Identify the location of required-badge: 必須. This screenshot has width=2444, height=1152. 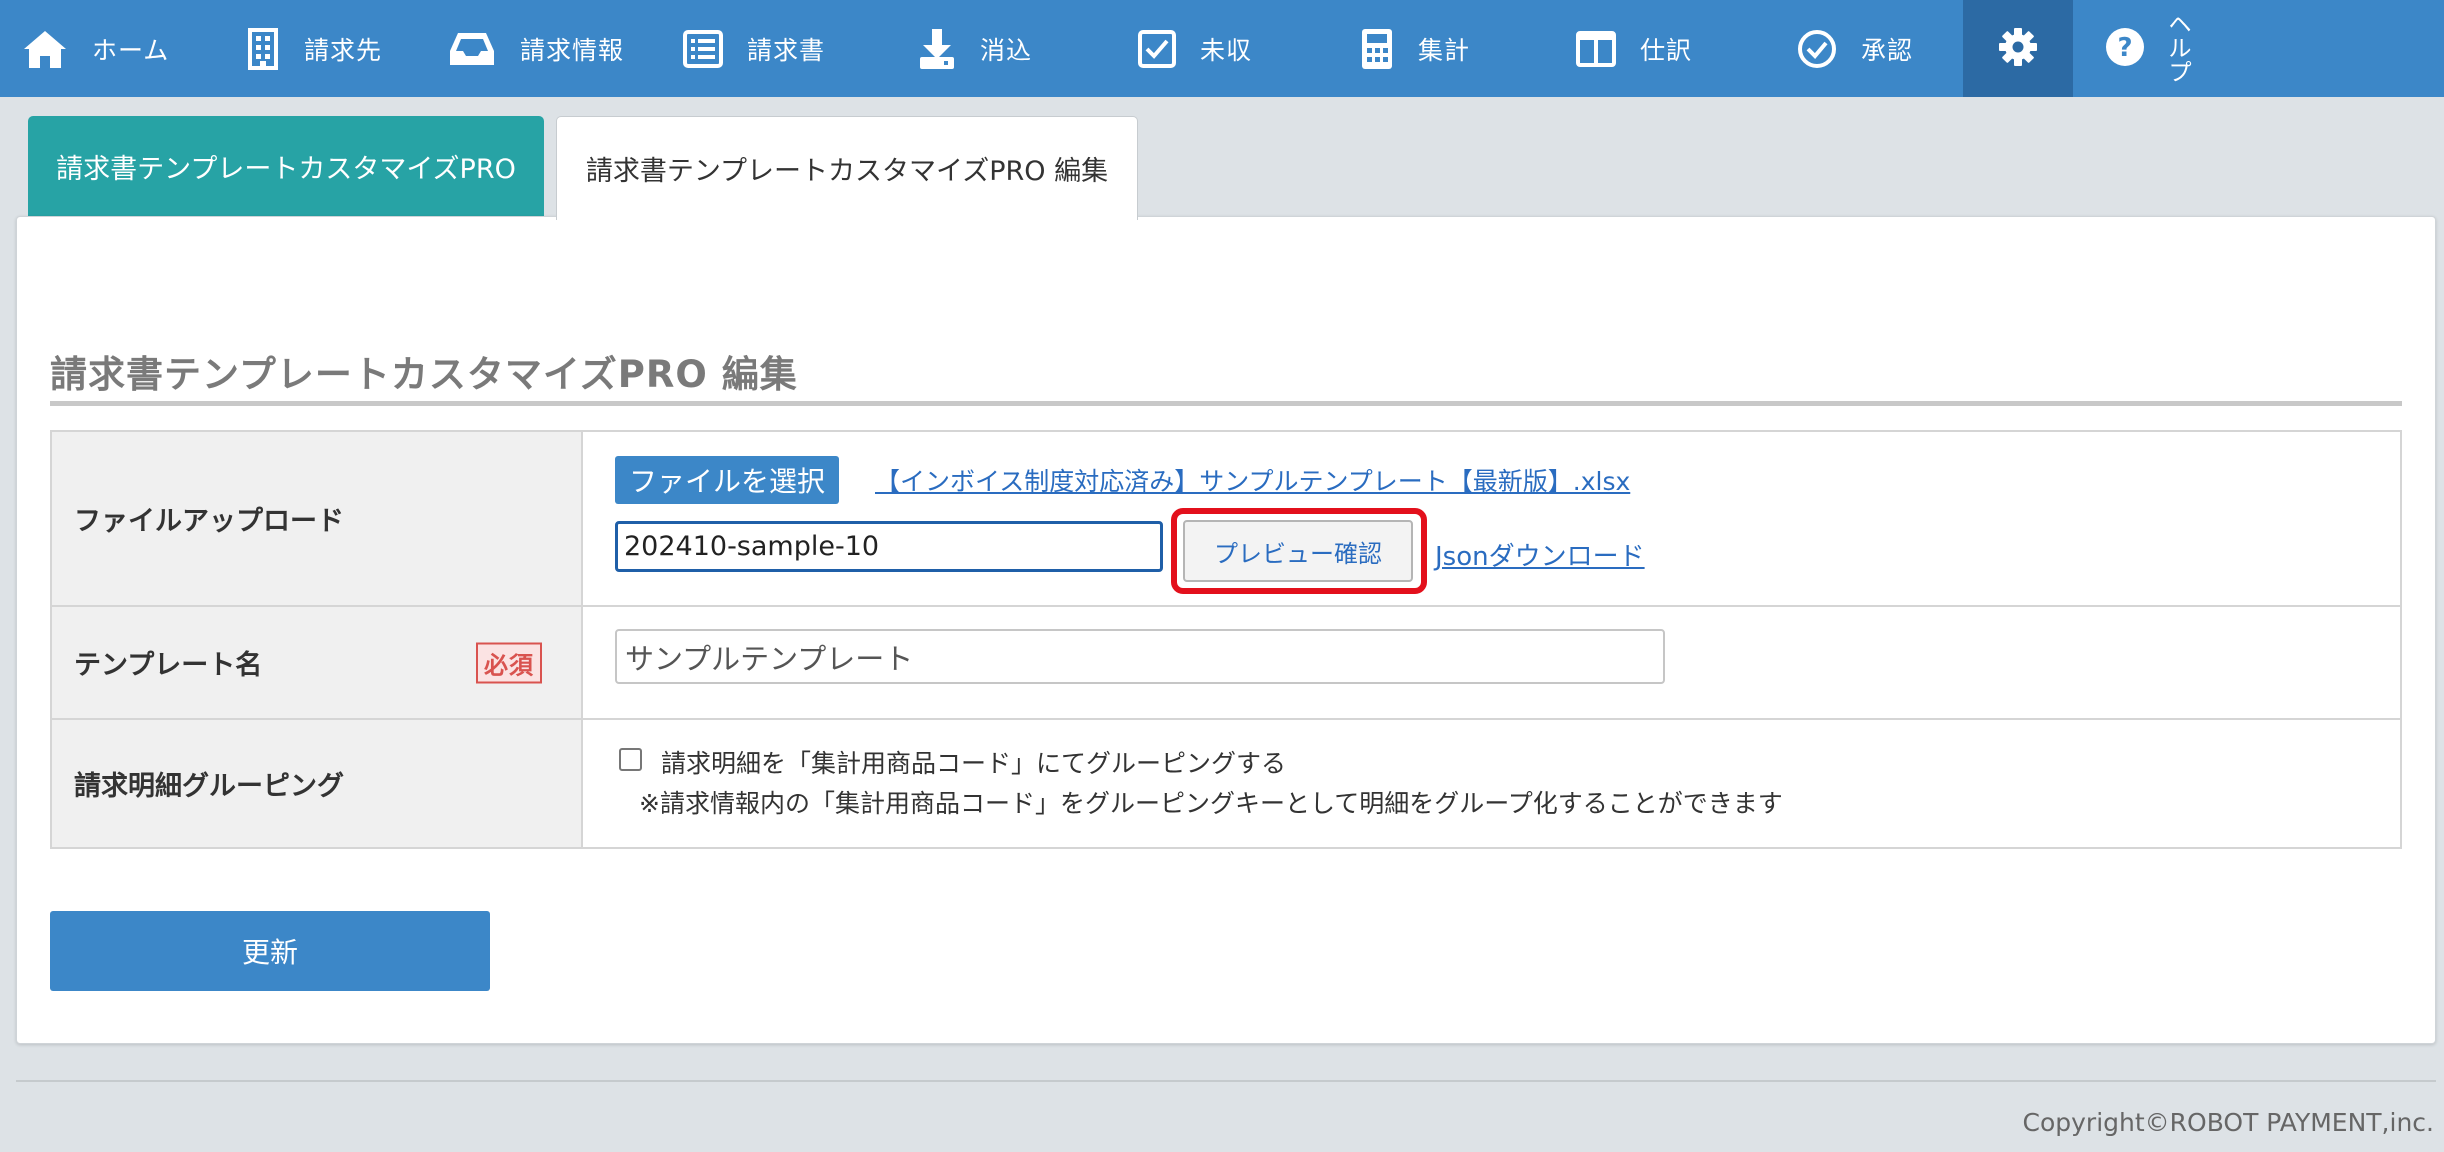
(509, 662).